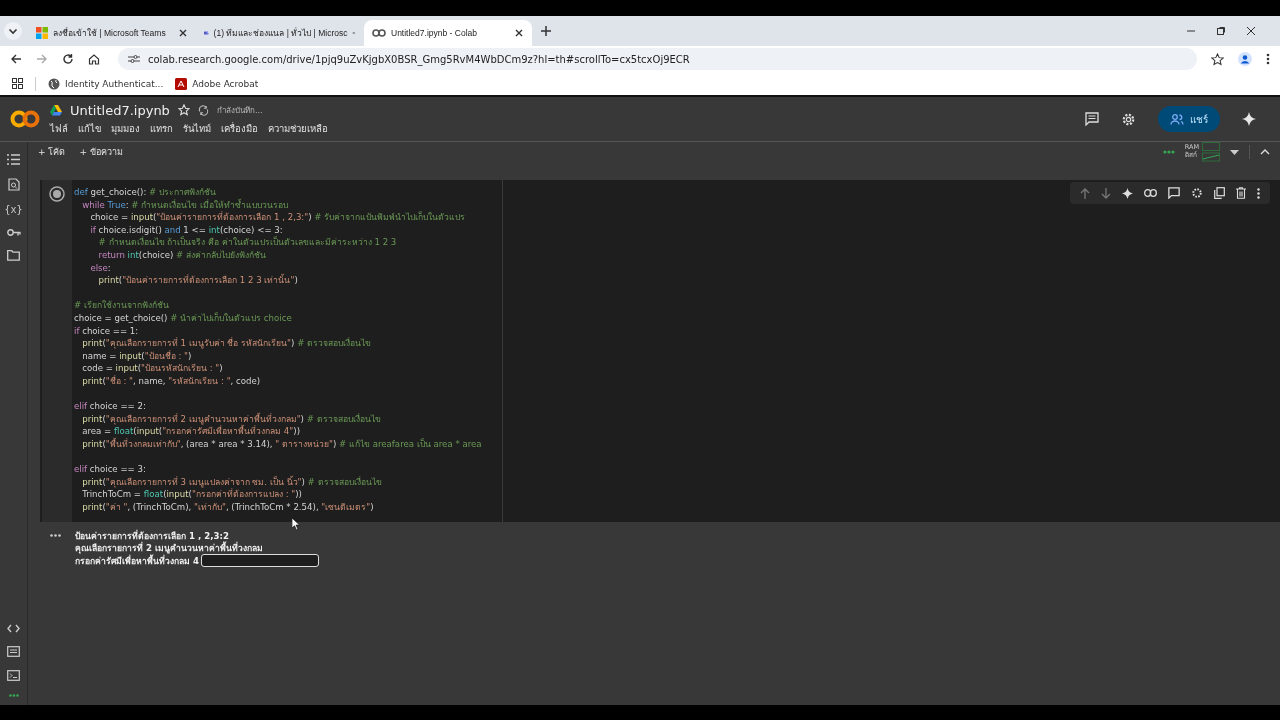 The width and height of the screenshot is (1280, 720). What do you see at coordinates (13, 232) in the screenshot?
I see `key-icon` at bounding box center [13, 232].